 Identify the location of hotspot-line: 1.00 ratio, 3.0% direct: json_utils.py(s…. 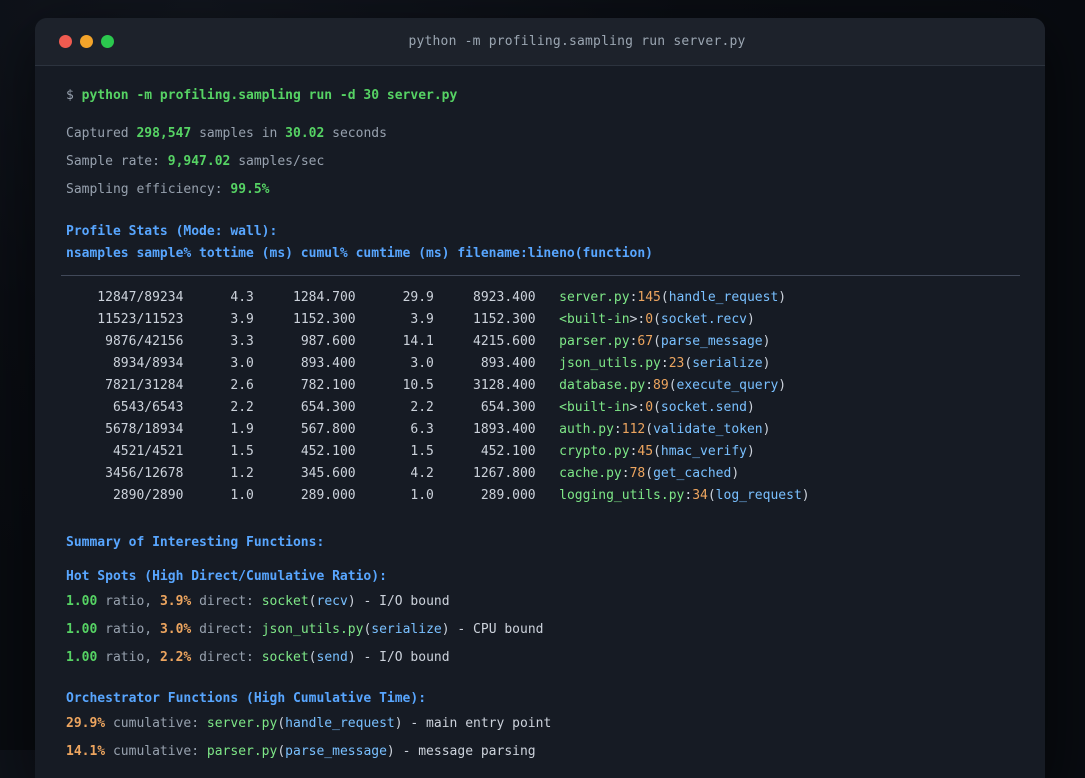
(305, 629).